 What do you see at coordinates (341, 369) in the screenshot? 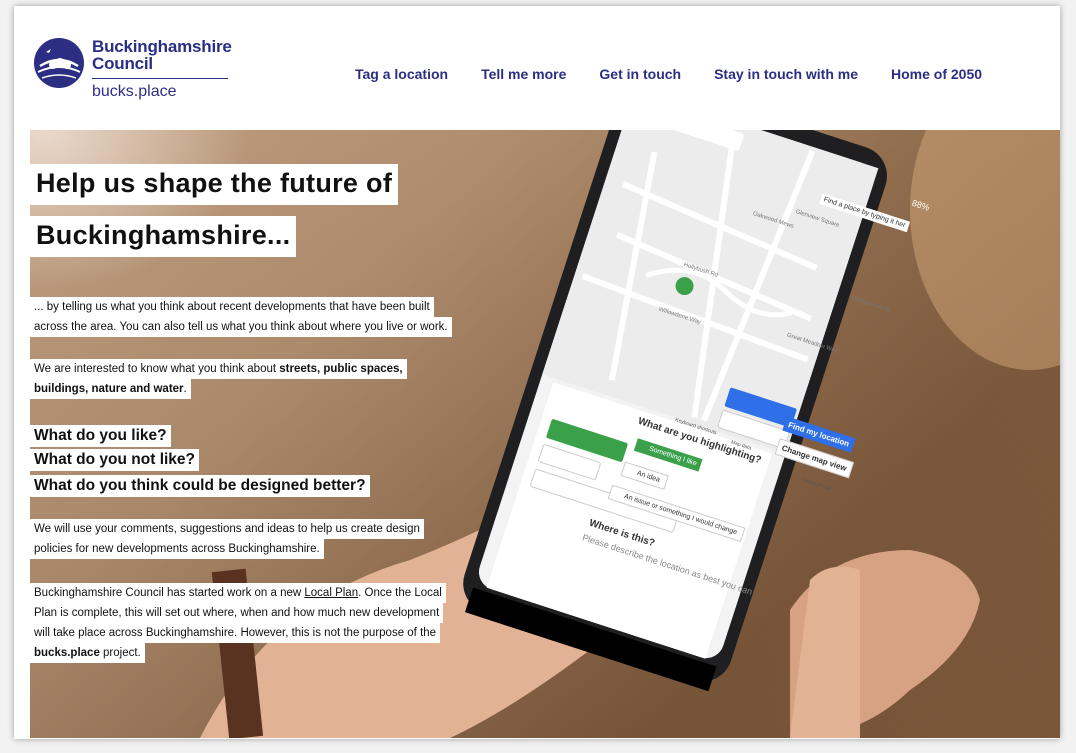
I see `interest-bold-1: streets, public spaces,` at bounding box center [341, 369].